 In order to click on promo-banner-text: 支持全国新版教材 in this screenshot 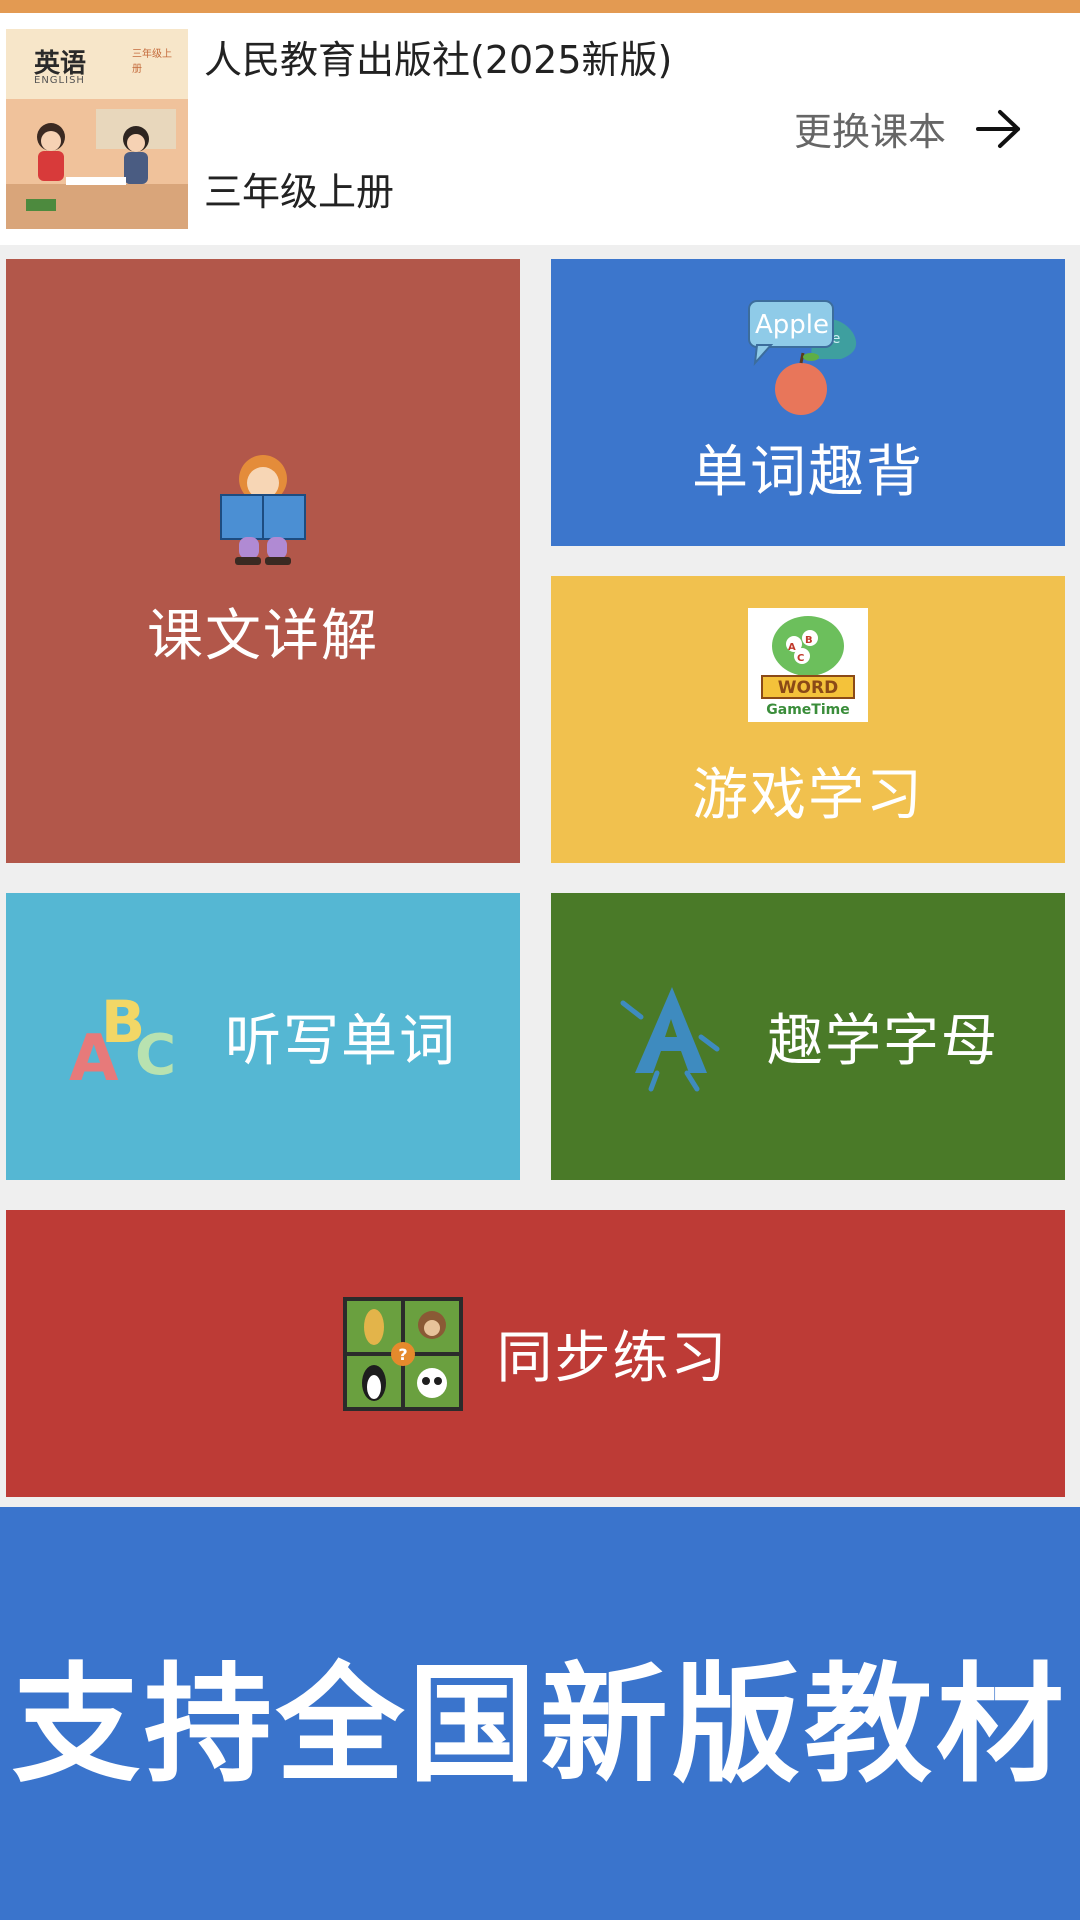, I will do `click(539, 1725)`.